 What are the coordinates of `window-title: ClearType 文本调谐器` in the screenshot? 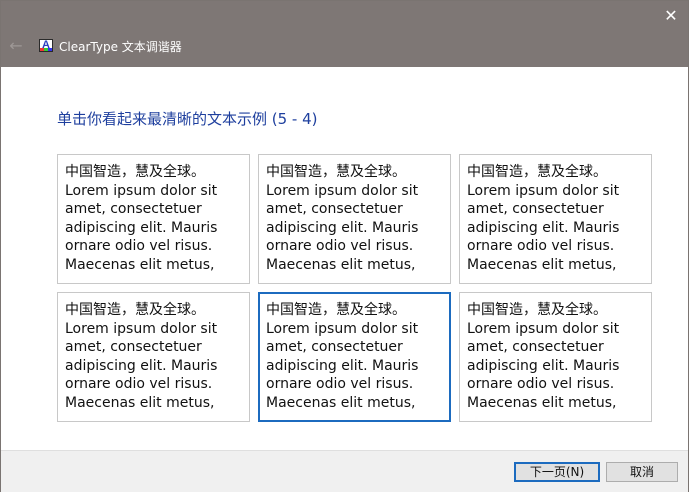 It's located at (120, 47).